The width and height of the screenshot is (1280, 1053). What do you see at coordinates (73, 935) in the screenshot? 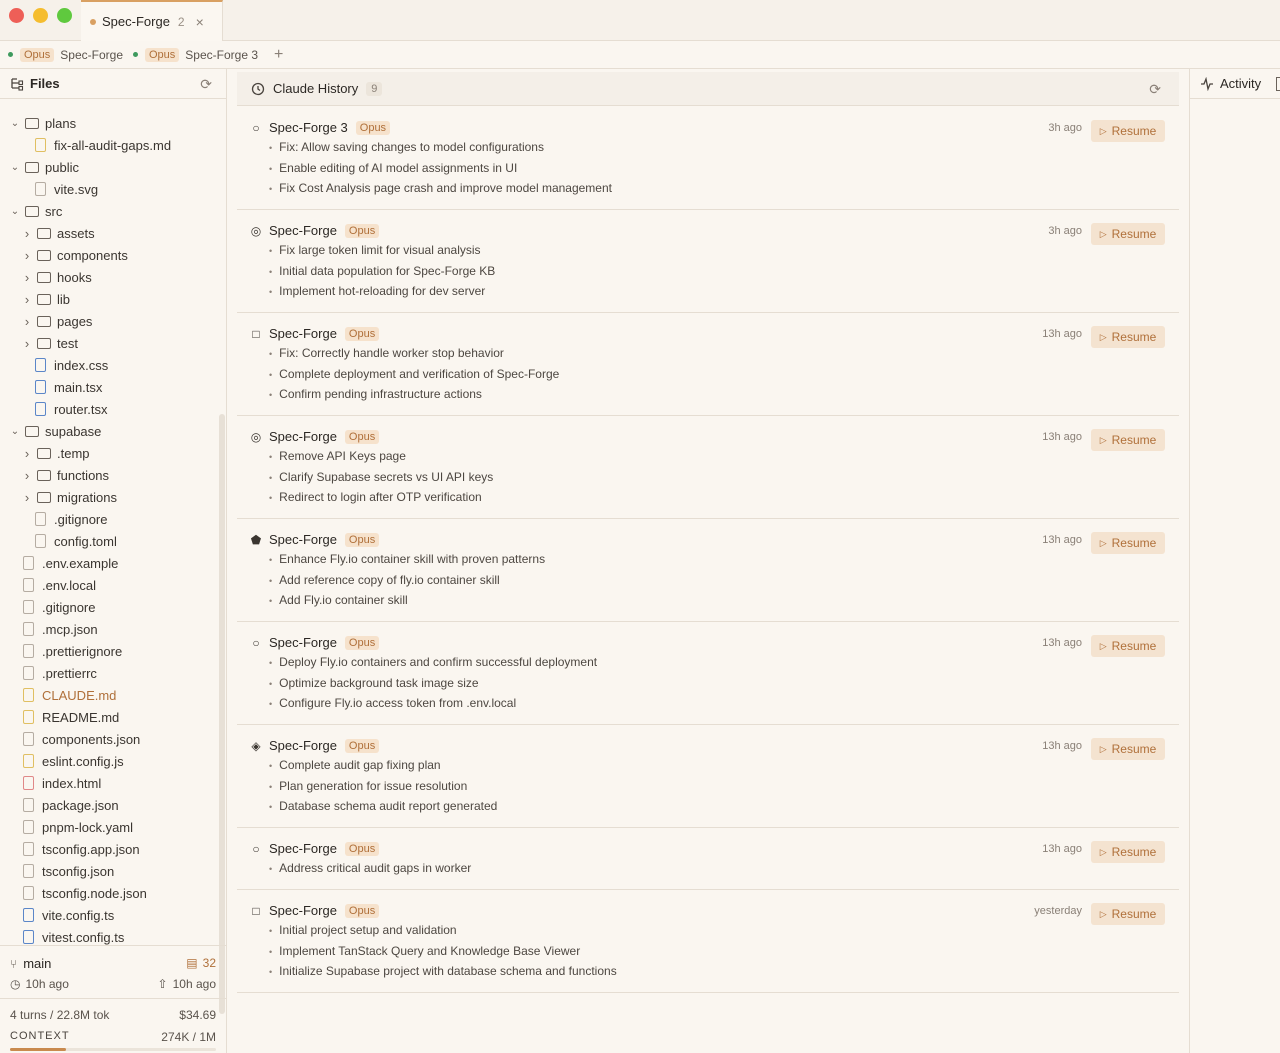
I see `tree-file: vitest.config.ts` at bounding box center [73, 935].